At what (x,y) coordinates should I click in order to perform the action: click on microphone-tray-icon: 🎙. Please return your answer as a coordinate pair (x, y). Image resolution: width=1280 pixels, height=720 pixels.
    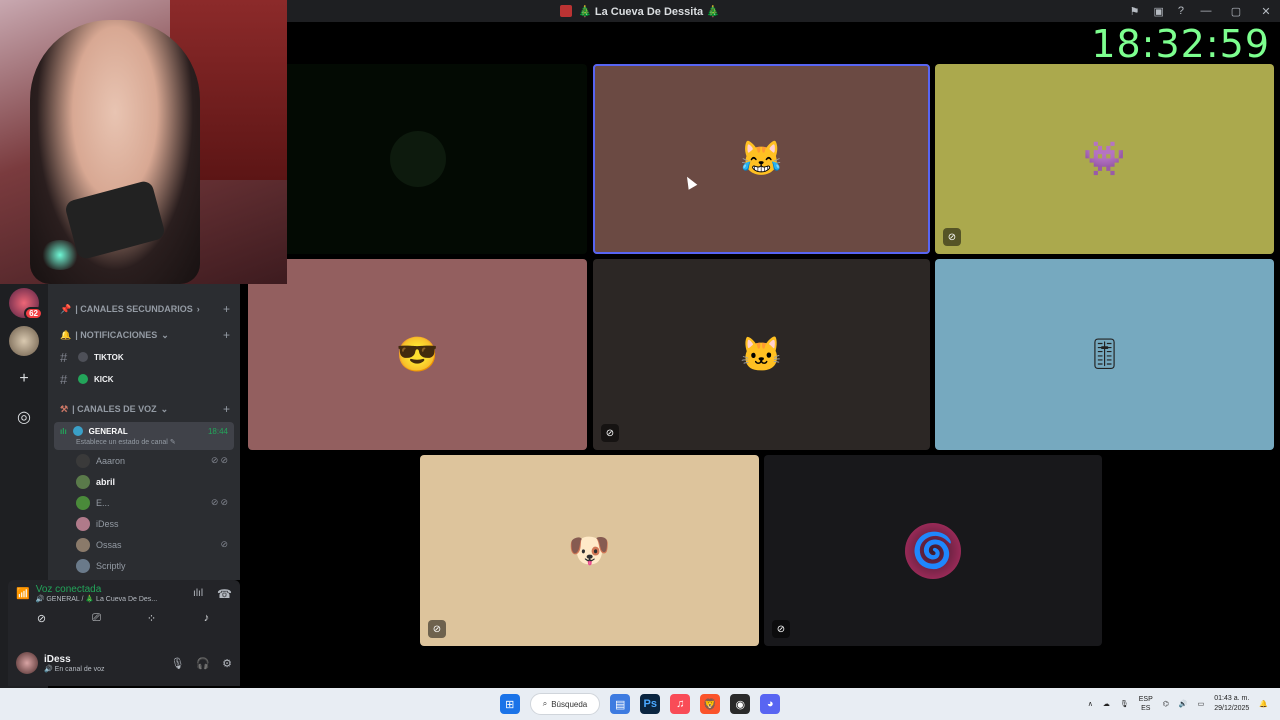
    Looking at the image, I should click on (1124, 704).